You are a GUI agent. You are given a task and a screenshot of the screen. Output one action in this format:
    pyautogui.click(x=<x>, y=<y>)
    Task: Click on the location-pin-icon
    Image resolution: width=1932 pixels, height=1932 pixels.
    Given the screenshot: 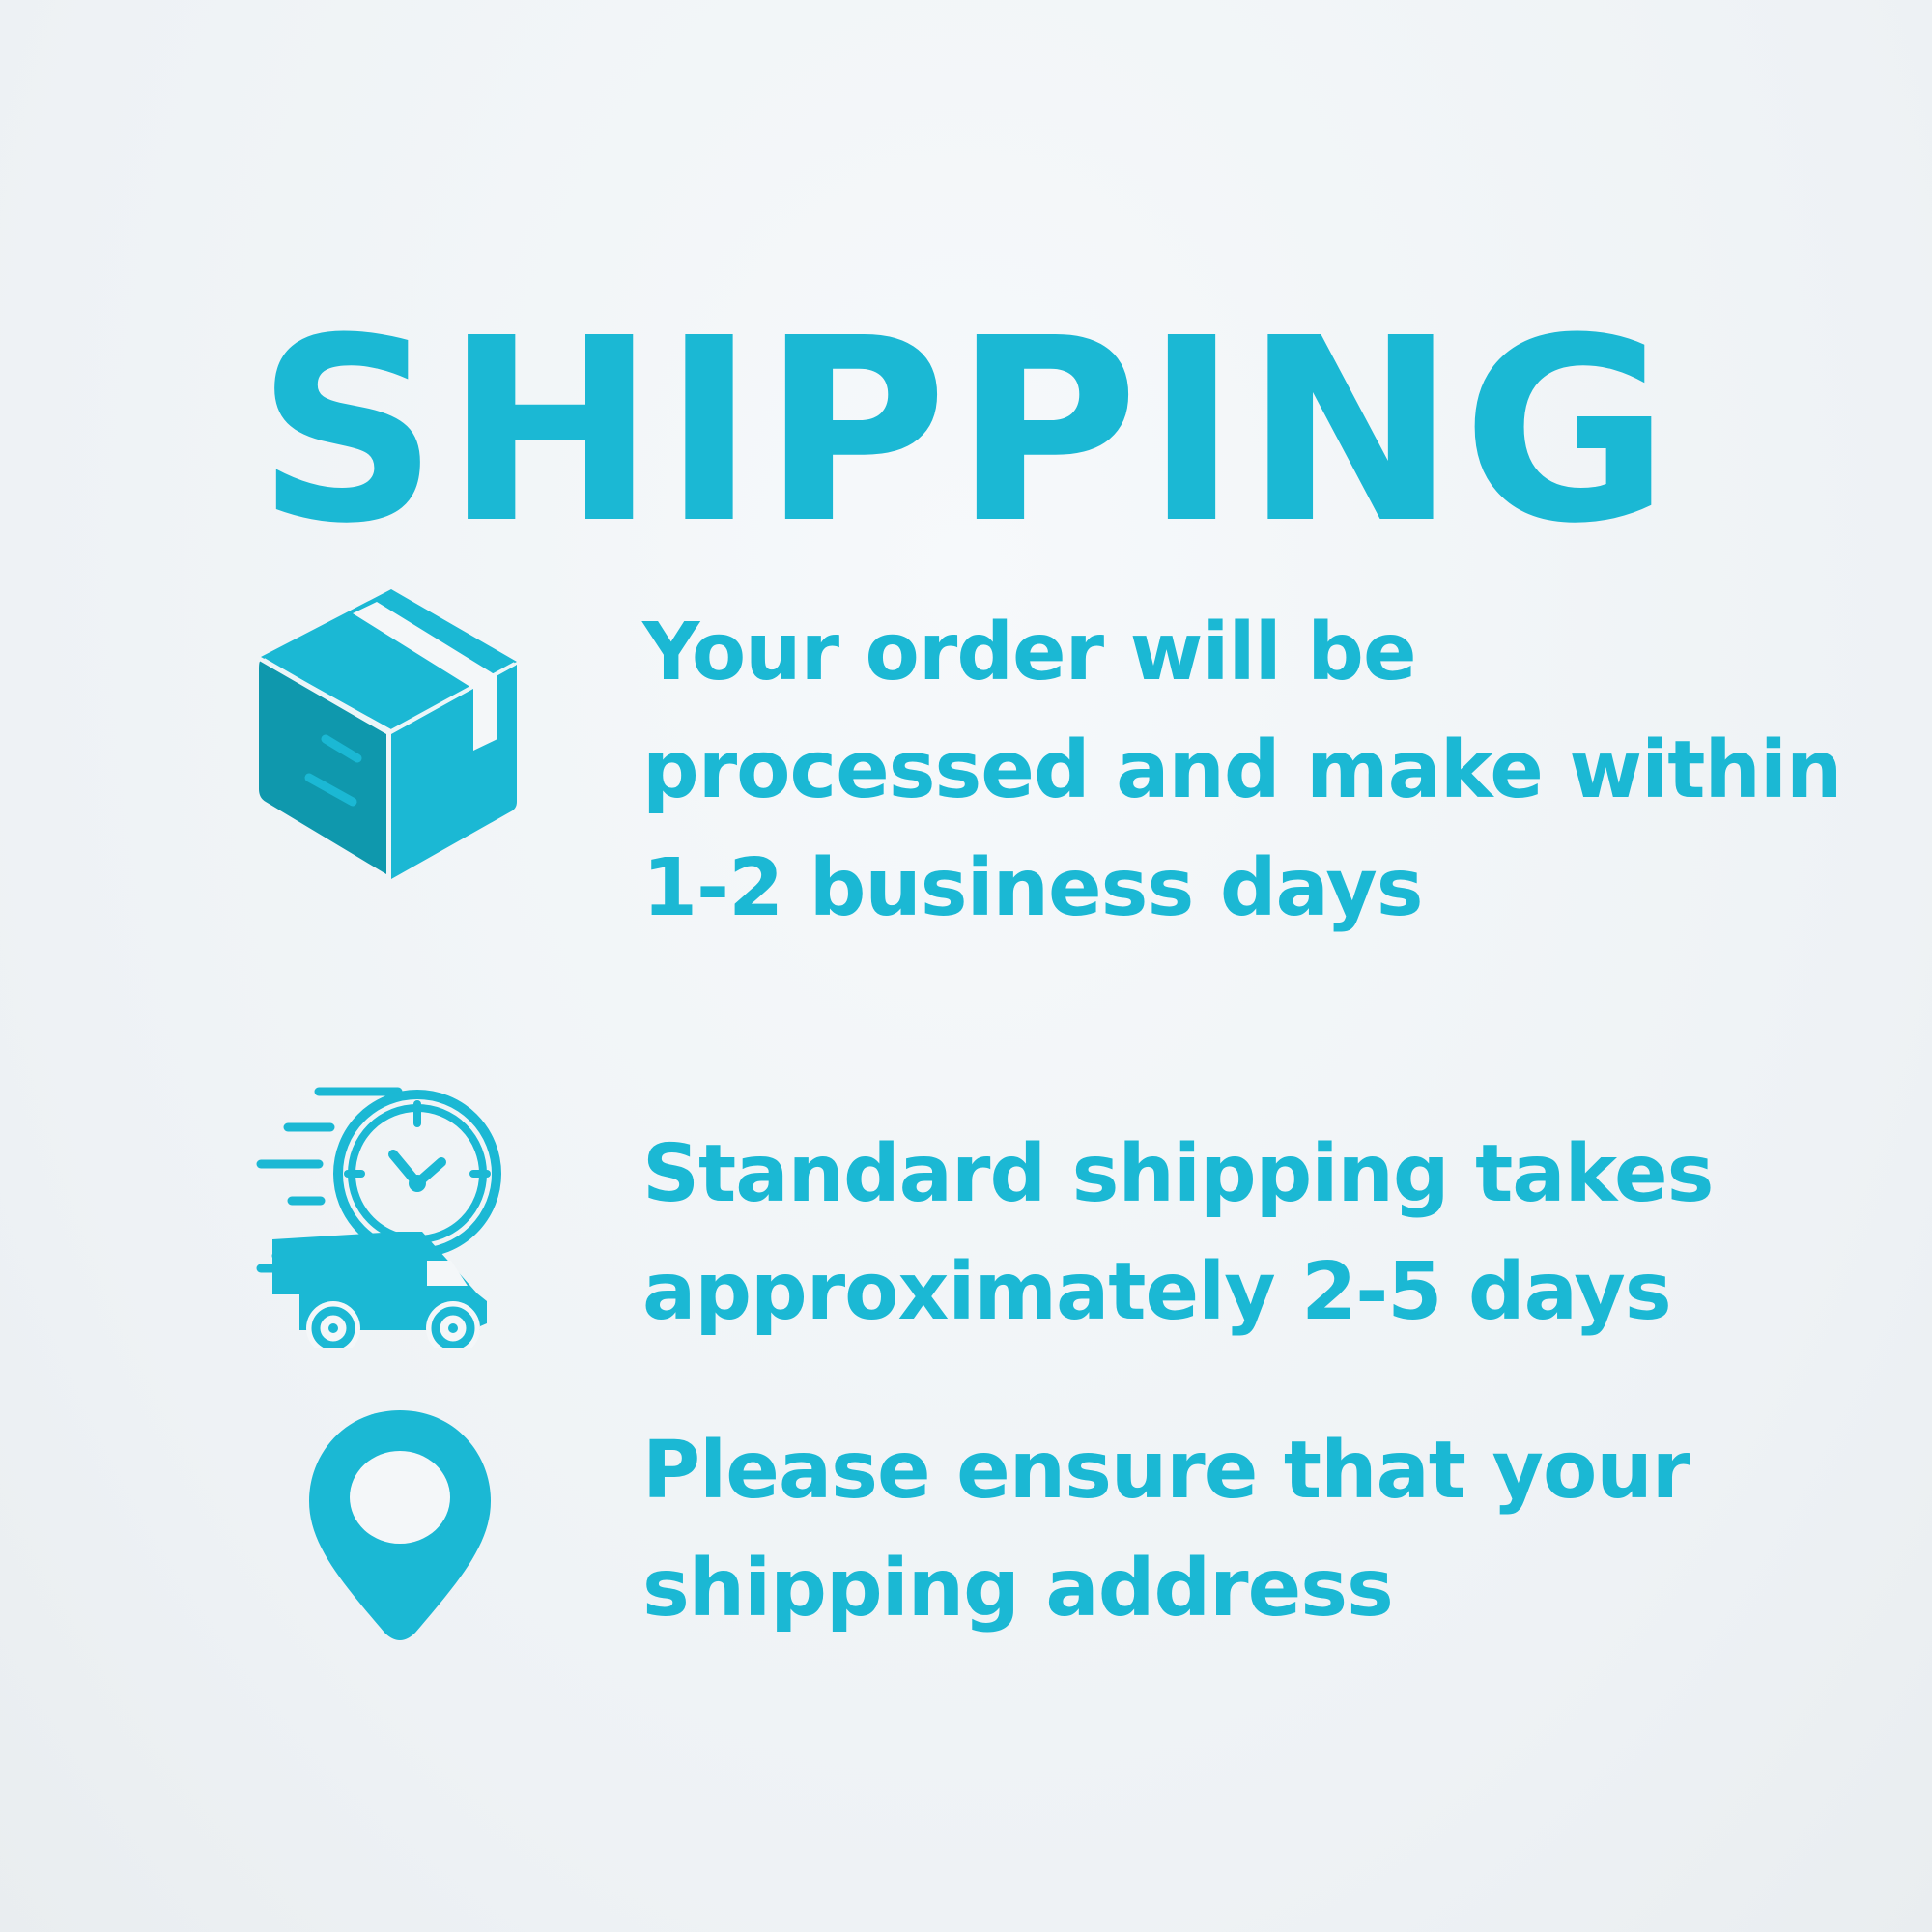 What is the action you would take?
    pyautogui.click(x=400, y=1525)
    